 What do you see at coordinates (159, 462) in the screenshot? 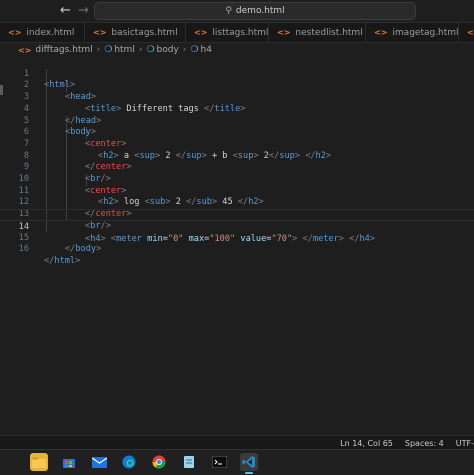
I see `chrome-icon` at bounding box center [159, 462].